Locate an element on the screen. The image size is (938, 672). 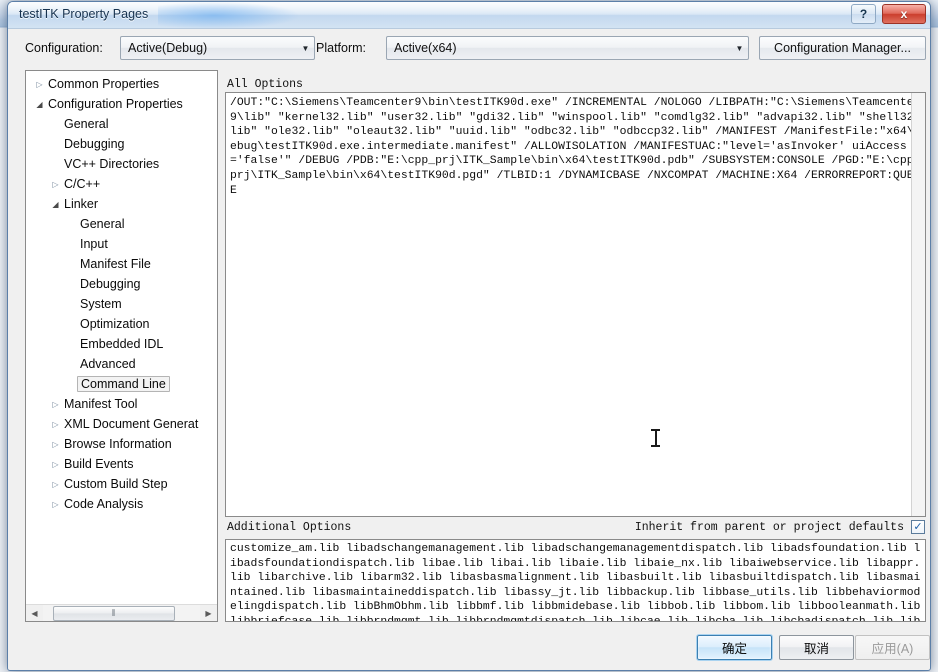
platform-value: Active(x64) is located at coordinates (425, 48).